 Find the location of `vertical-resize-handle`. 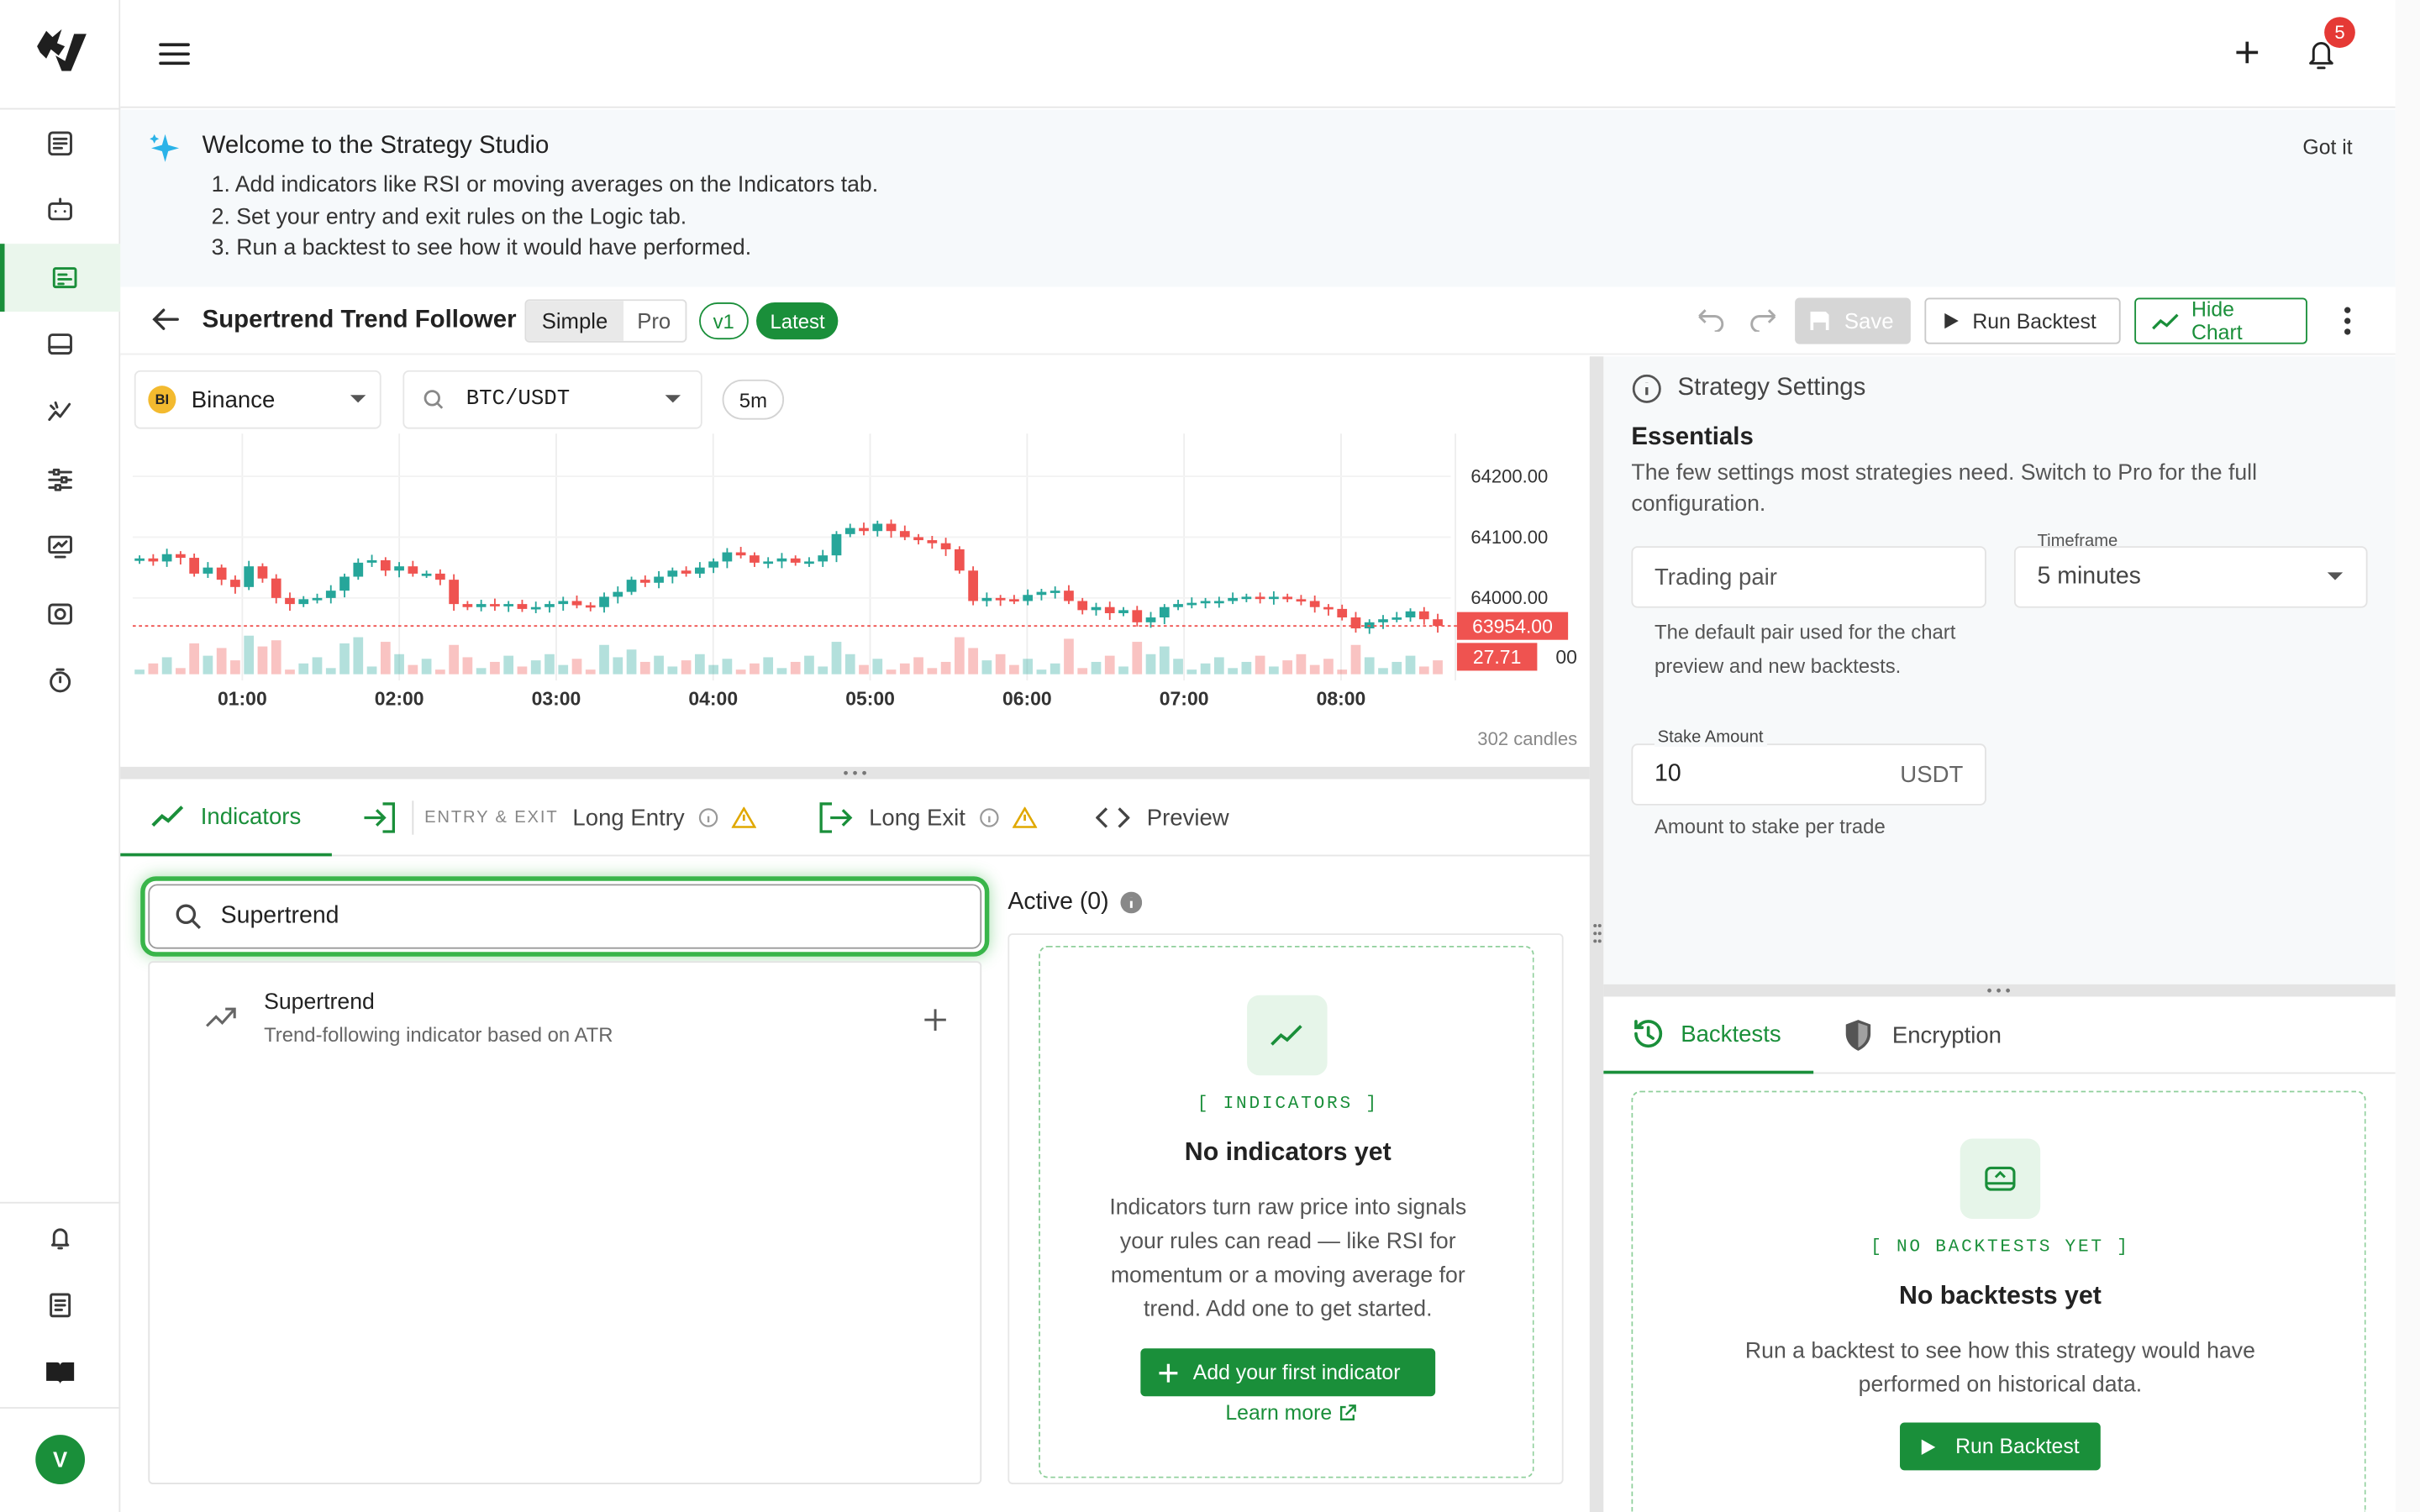

vertical-resize-handle is located at coordinates (1596, 934).